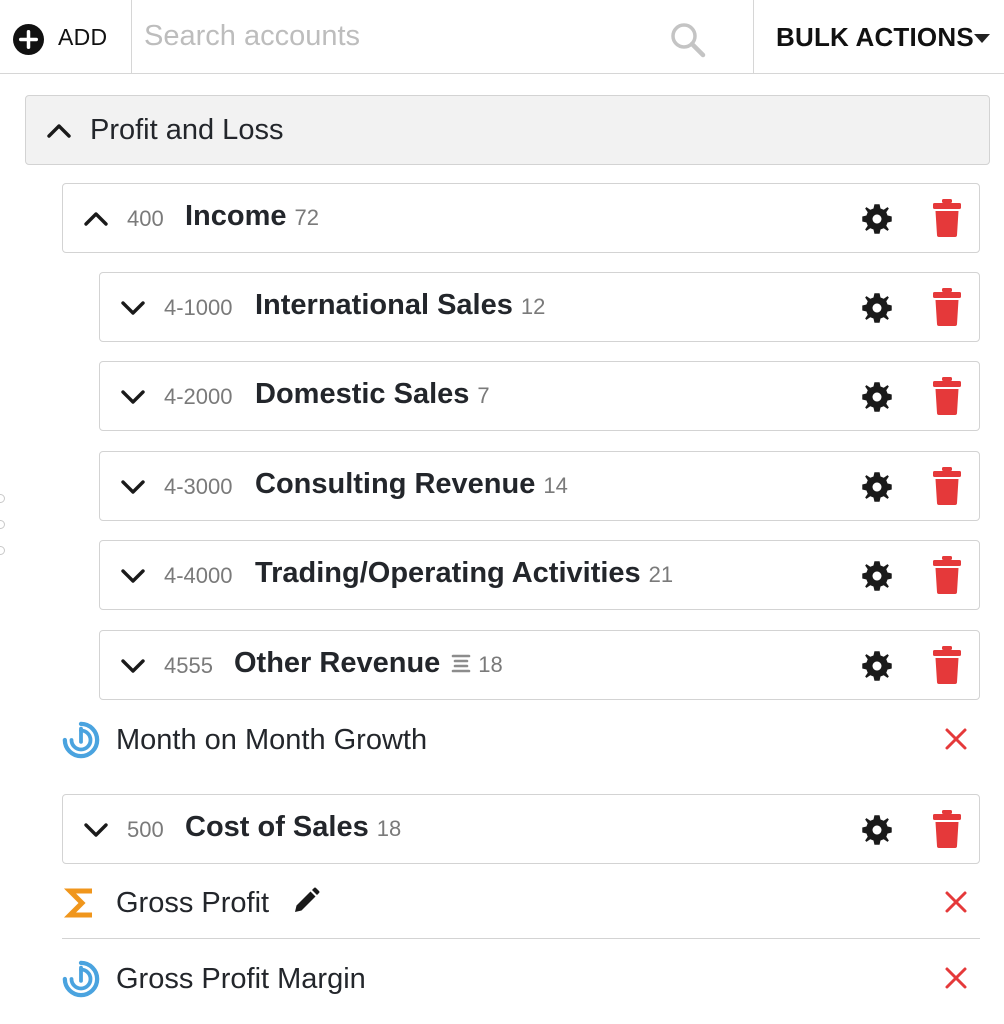  What do you see at coordinates (521, 901) in the screenshot?
I see `formula-row-gross-profit: Gross Profit` at bounding box center [521, 901].